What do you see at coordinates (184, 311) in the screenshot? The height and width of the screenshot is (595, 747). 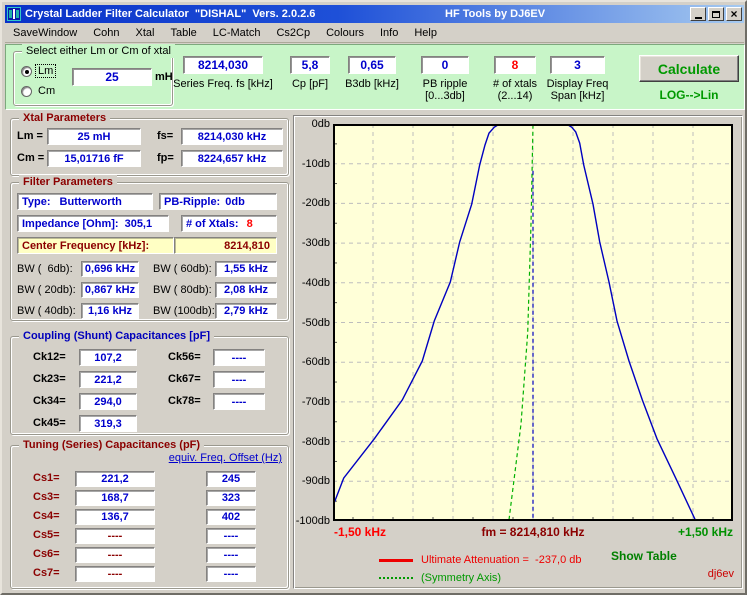 I see `bw-label-2-right: BW (100db):` at bounding box center [184, 311].